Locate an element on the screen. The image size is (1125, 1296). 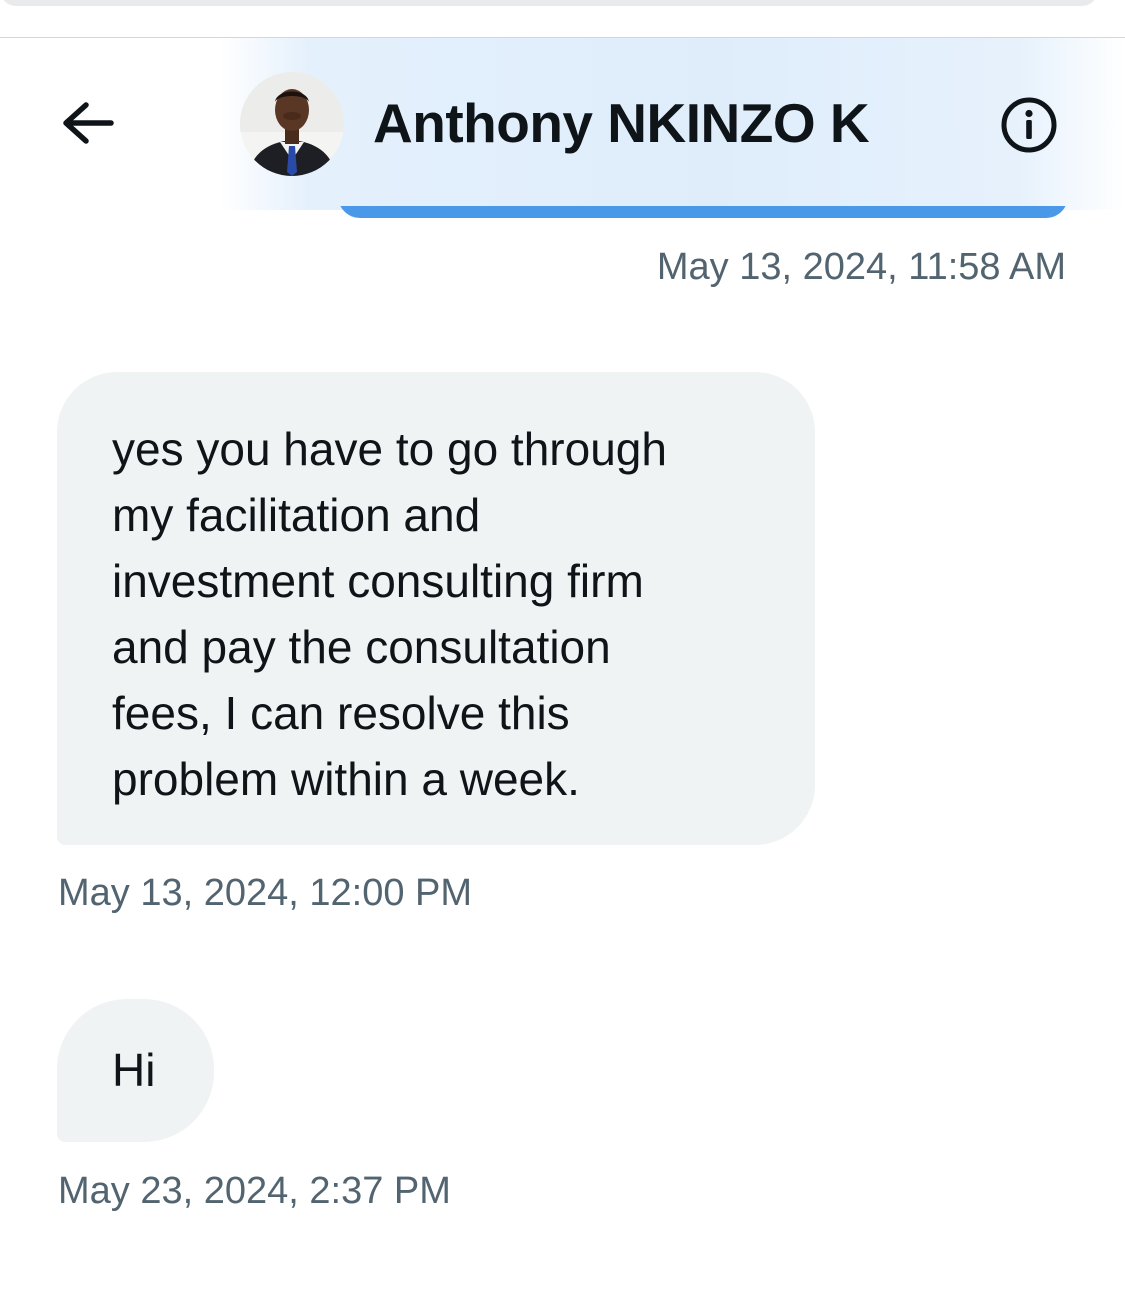
info-circle-icon is located at coordinates (1029, 125).